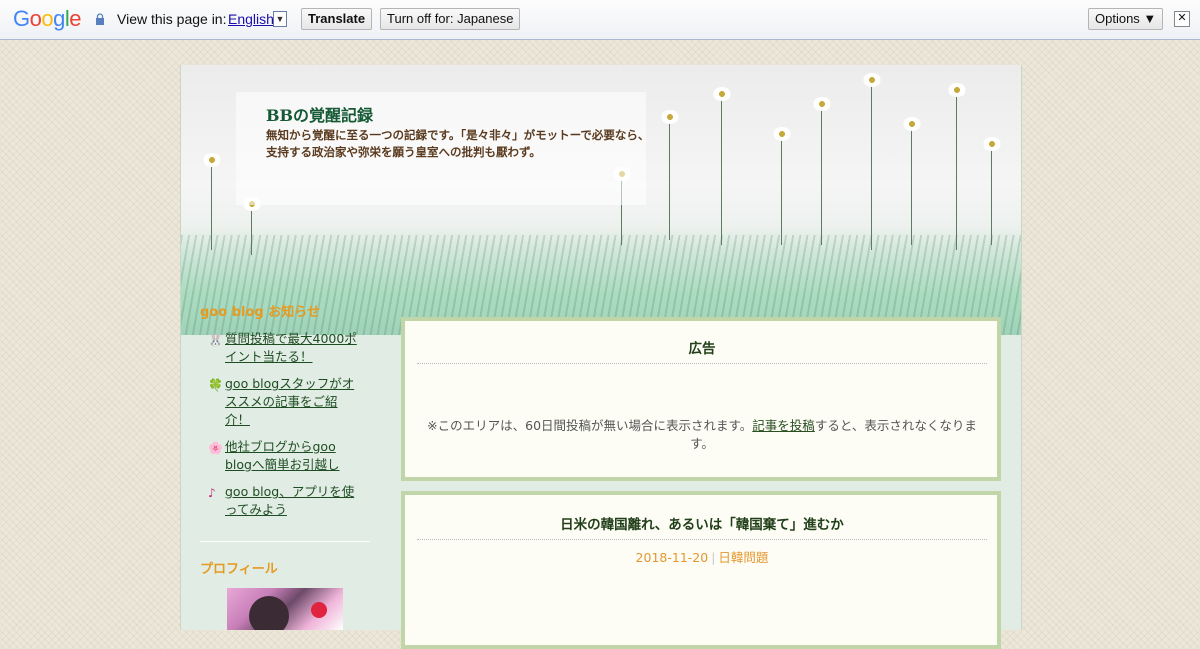  What do you see at coordinates (403, 152) in the screenshot?
I see `site-description-line2: 支持する政治家や弥栄を願う皇室への批判も厭わず。` at bounding box center [403, 152].